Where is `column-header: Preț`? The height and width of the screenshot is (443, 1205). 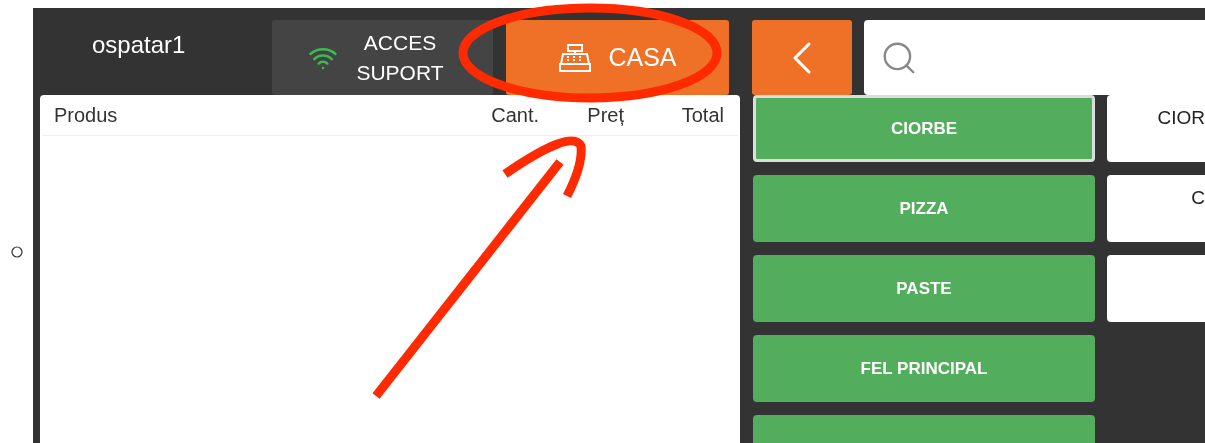
column-header: Preț is located at coordinates (605, 115).